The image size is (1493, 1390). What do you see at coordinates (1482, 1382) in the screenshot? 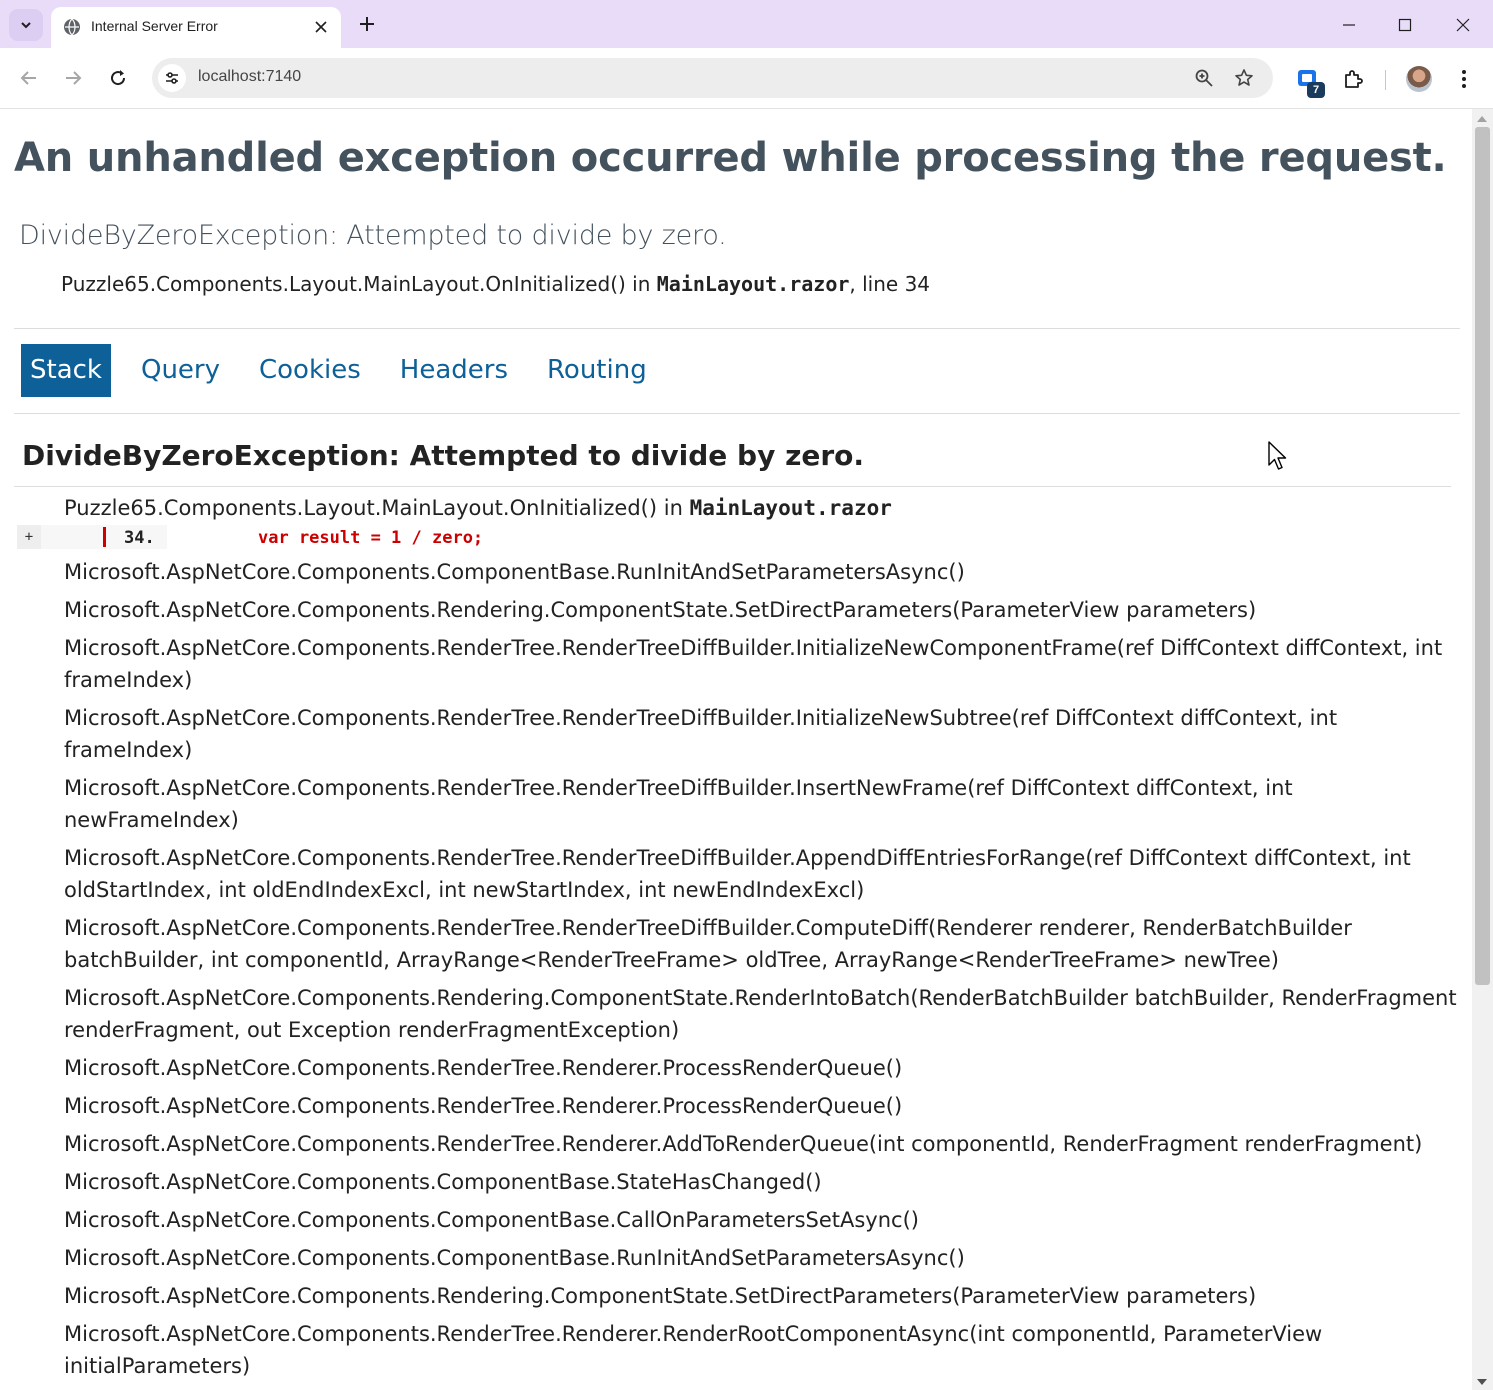
I see `scroll-down-arrow-icon` at bounding box center [1482, 1382].